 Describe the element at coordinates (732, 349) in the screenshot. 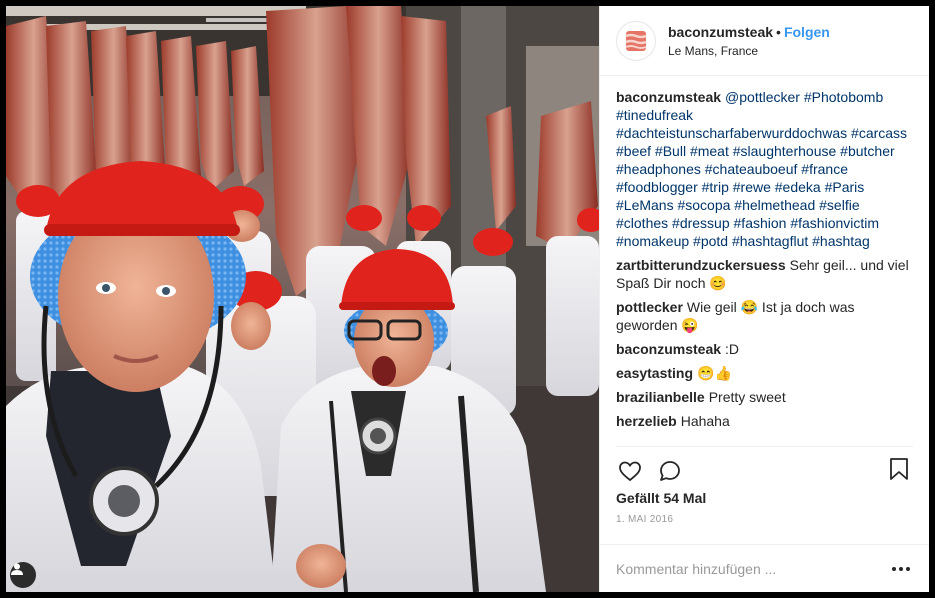

I see `comment-text: :D` at that location.